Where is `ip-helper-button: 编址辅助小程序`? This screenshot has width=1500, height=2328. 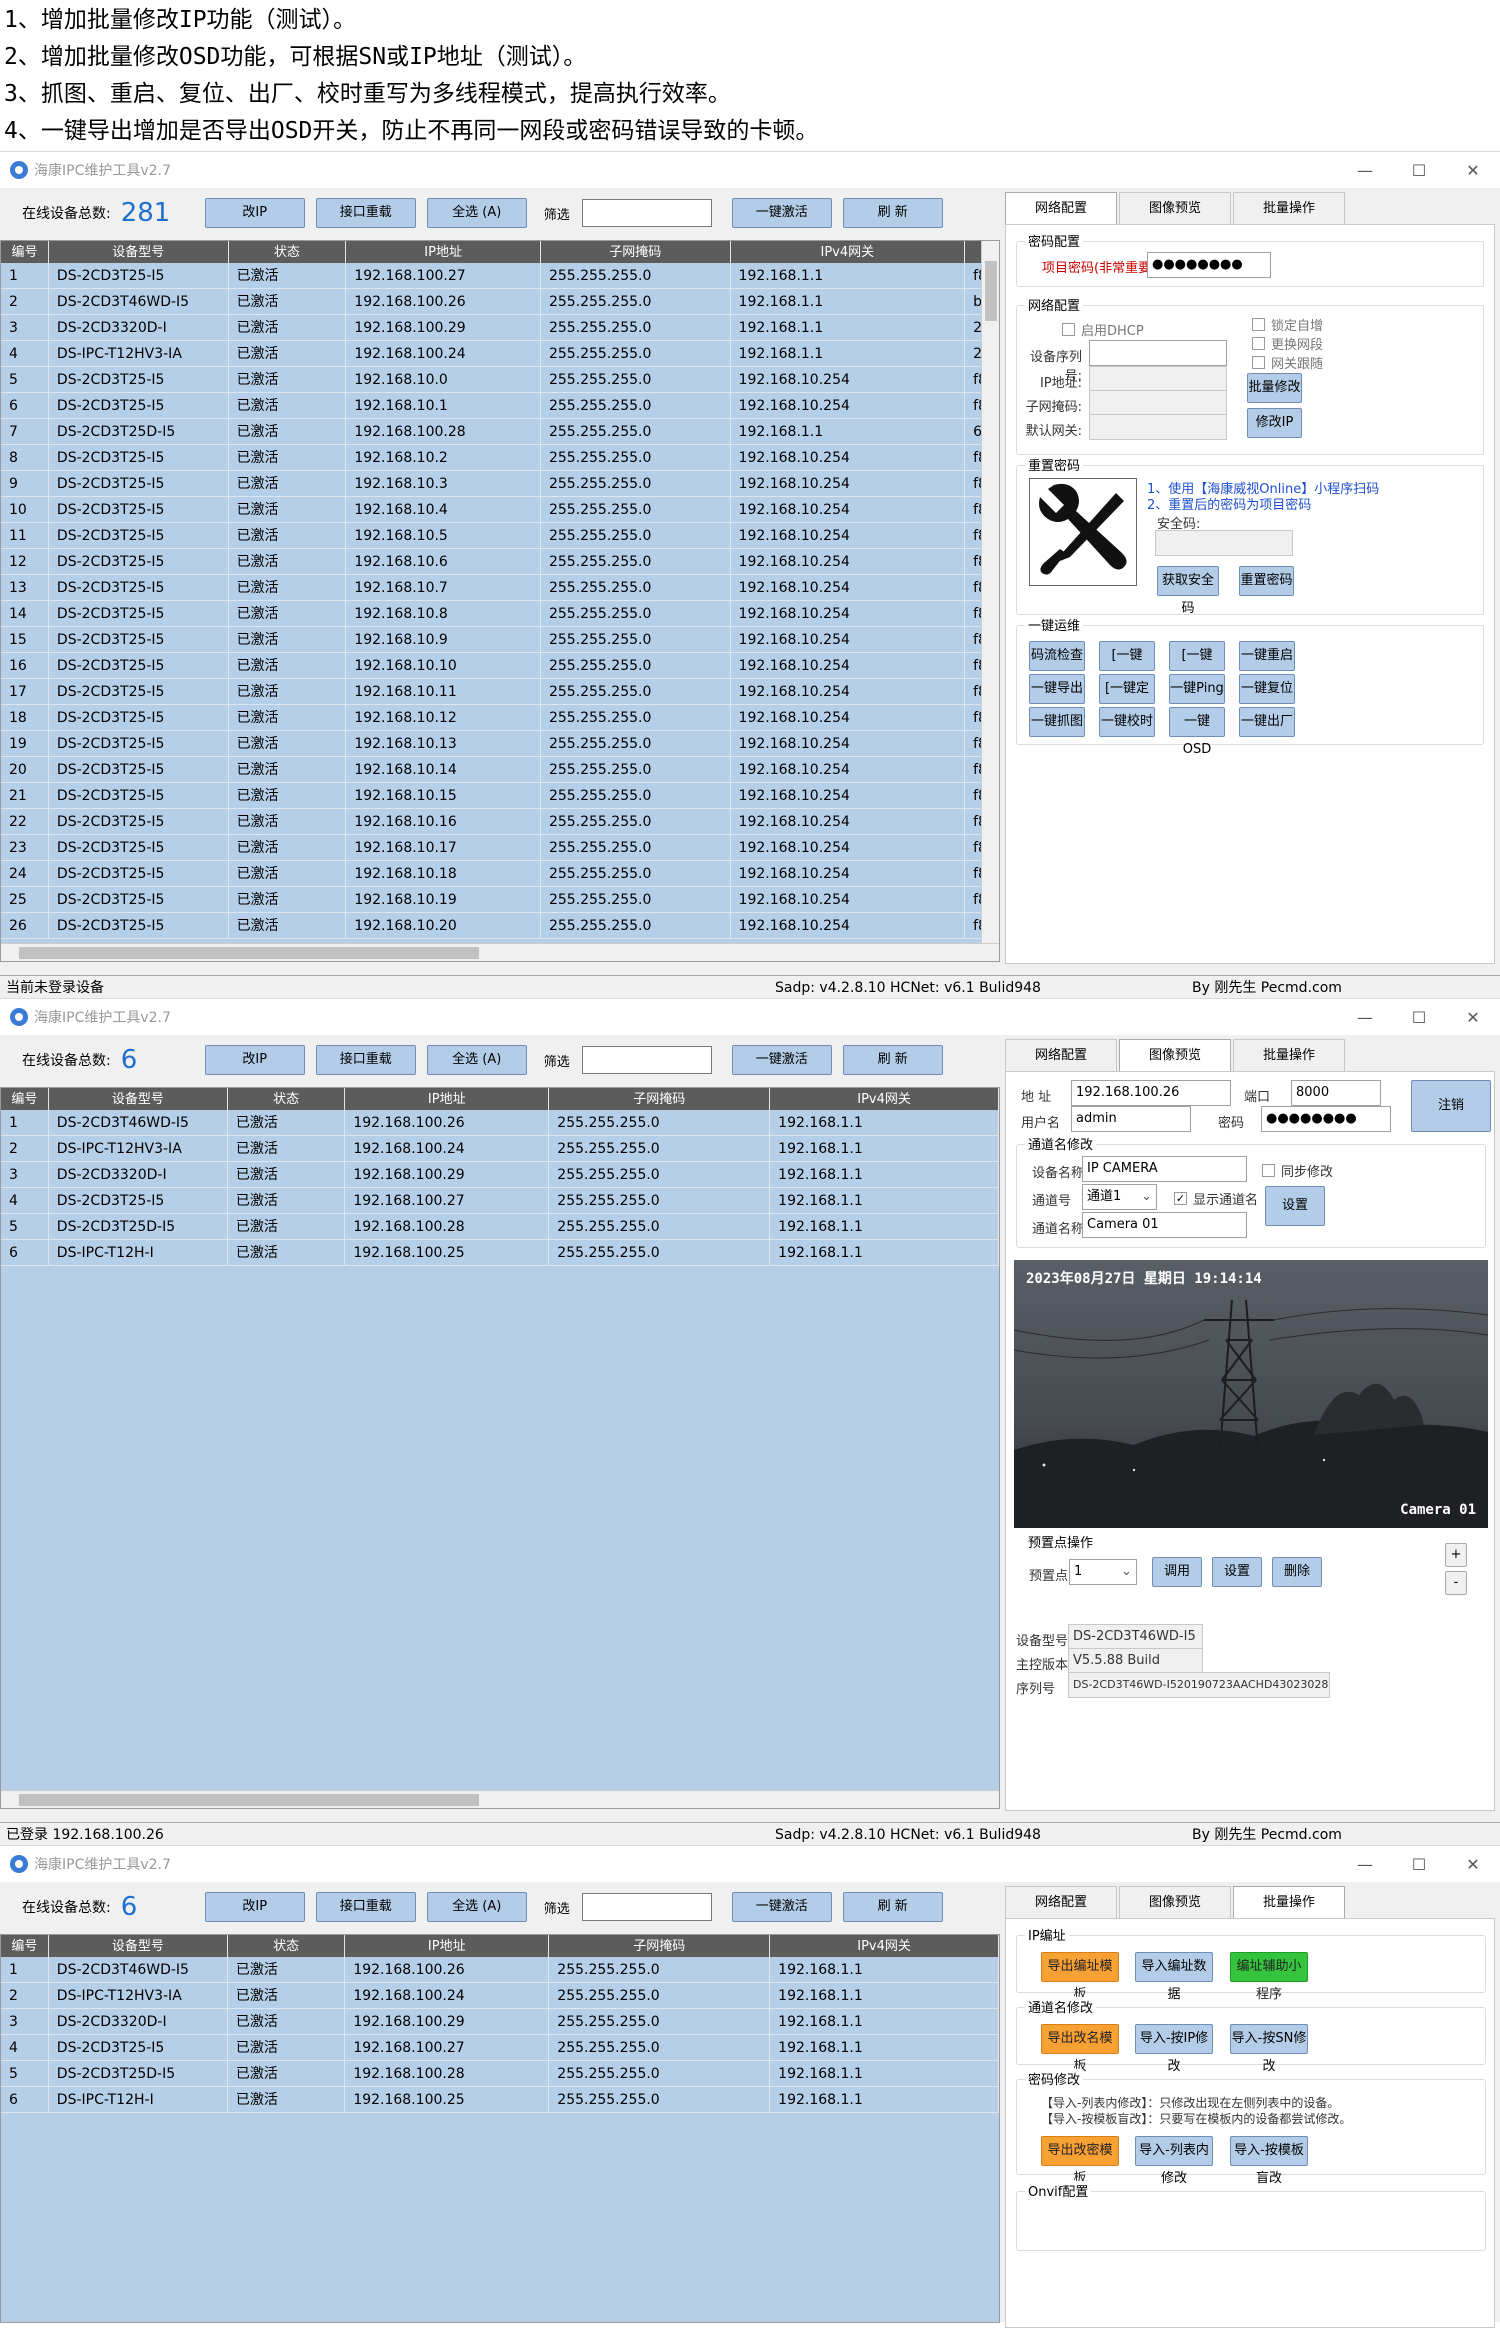 ip-helper-button: 编址辅助小程序 is located at coordinates (1269, 1977).